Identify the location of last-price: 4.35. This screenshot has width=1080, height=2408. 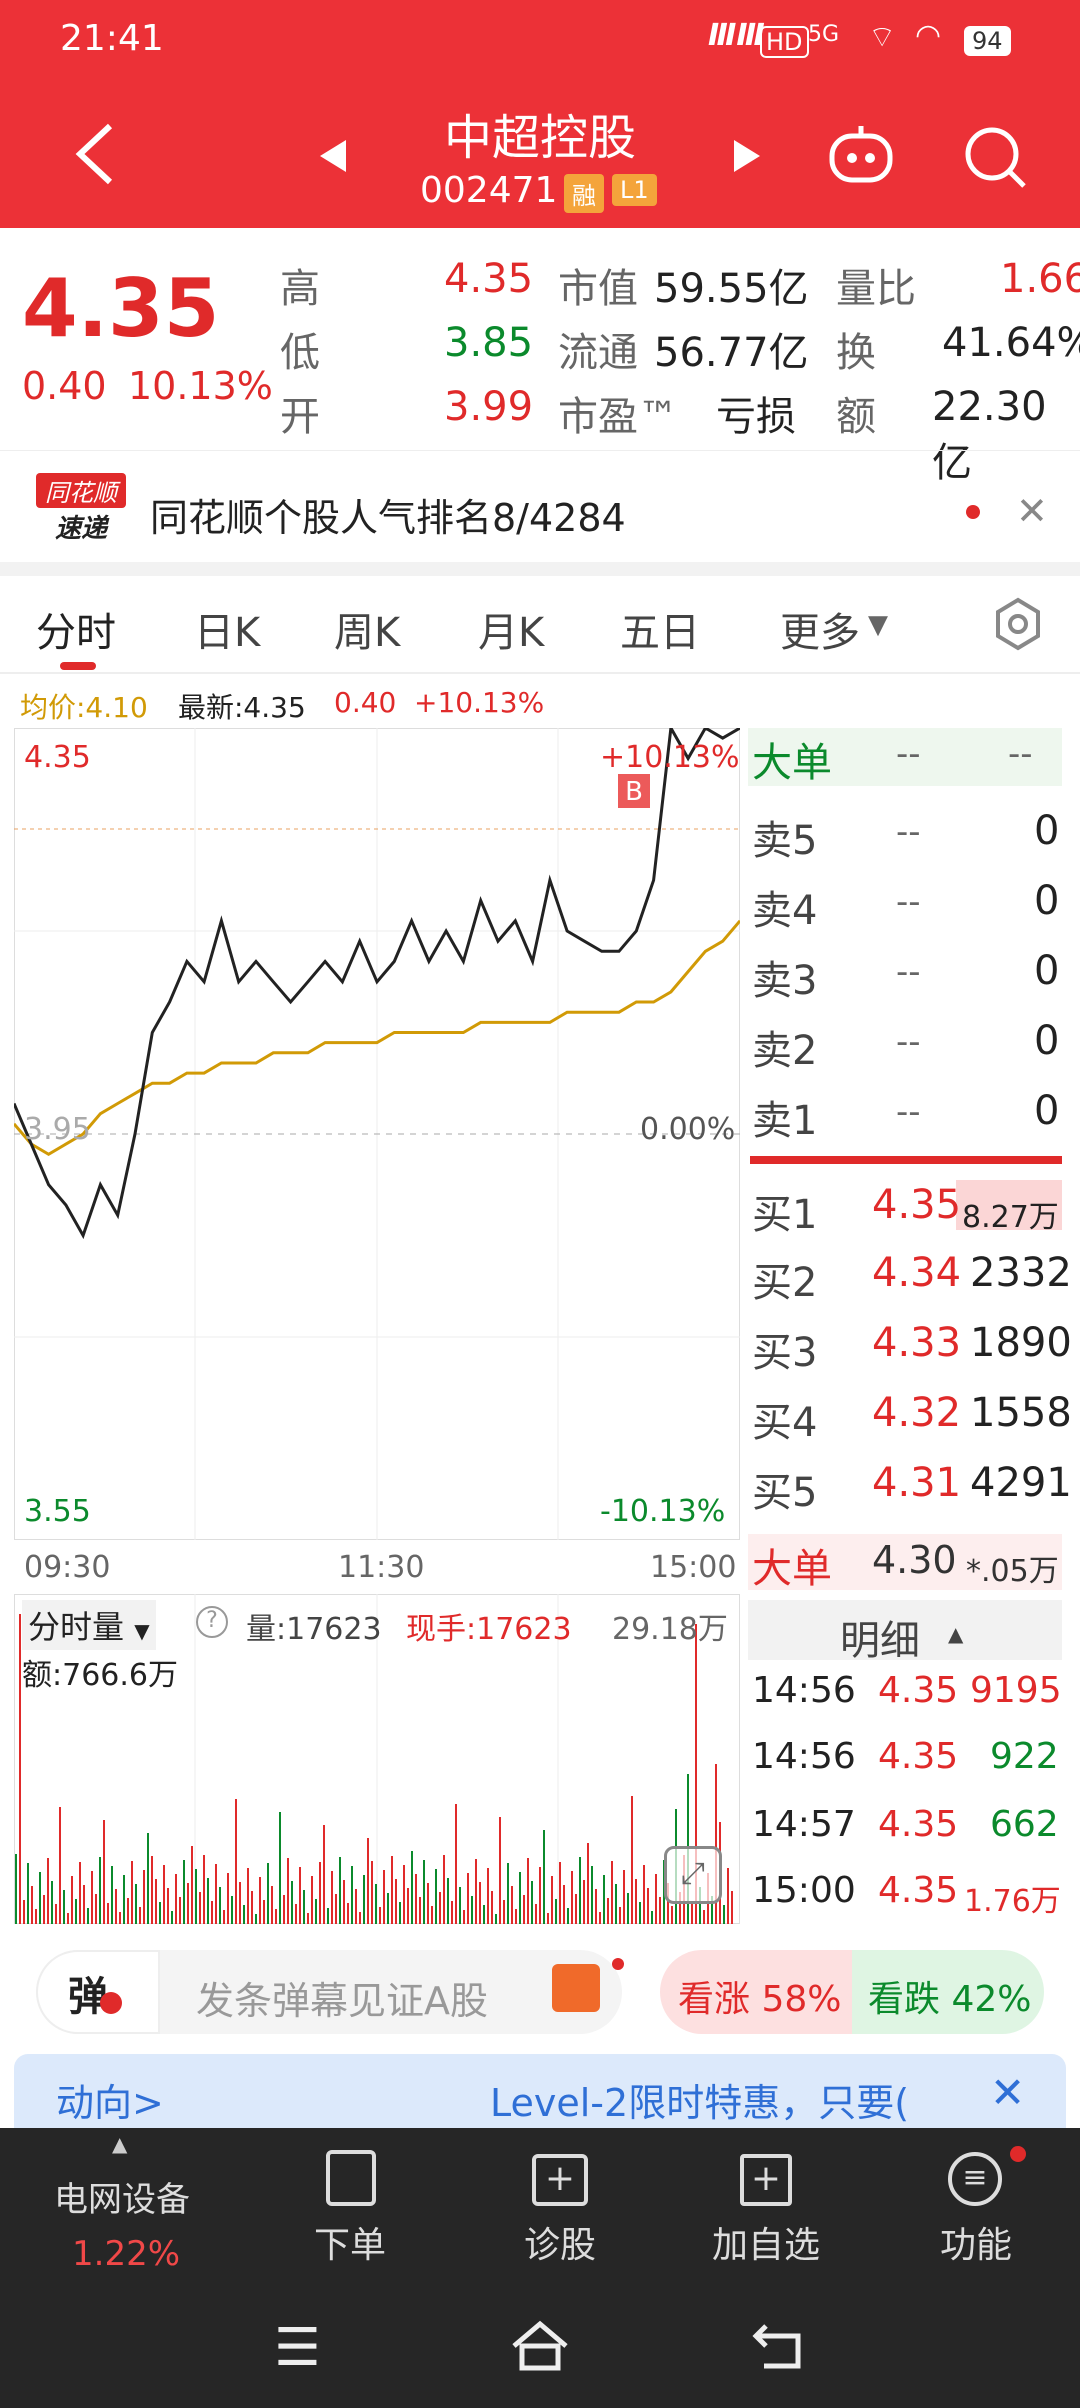
(121, 308).